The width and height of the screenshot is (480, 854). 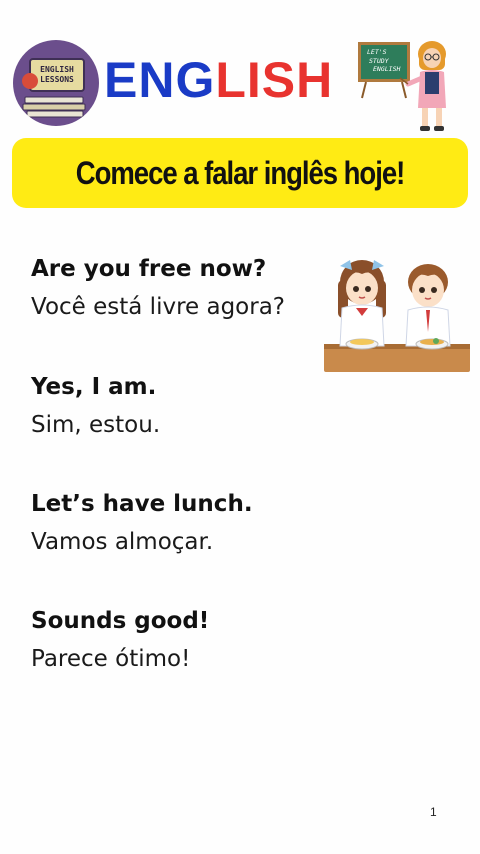 I want to click on dialogue-portuguese-1: Você está livre agora?, so click(x=158, y=307).